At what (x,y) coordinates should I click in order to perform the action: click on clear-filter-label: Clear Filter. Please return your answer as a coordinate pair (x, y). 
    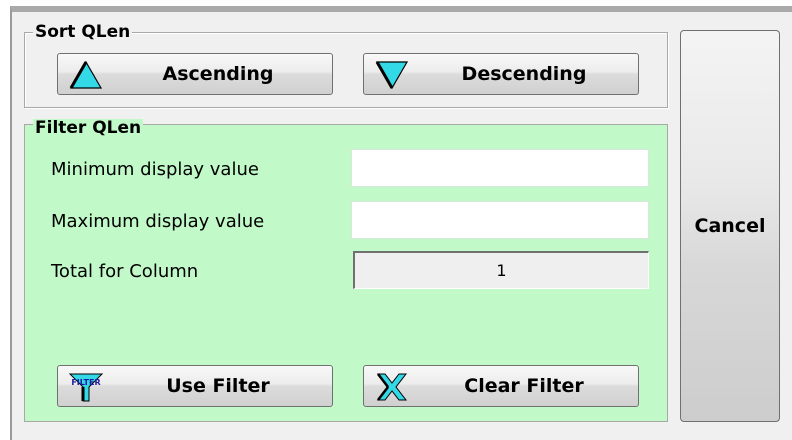
    Looking at the image, I should click on (524, 386).